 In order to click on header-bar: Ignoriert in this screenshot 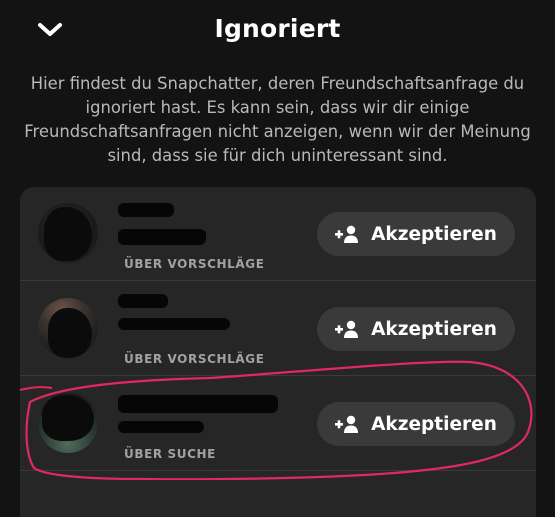, I will do `click(277, 33)`.